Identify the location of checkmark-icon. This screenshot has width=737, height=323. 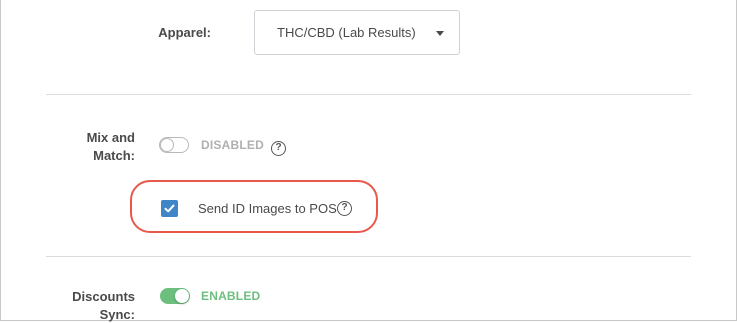
(169, 208).